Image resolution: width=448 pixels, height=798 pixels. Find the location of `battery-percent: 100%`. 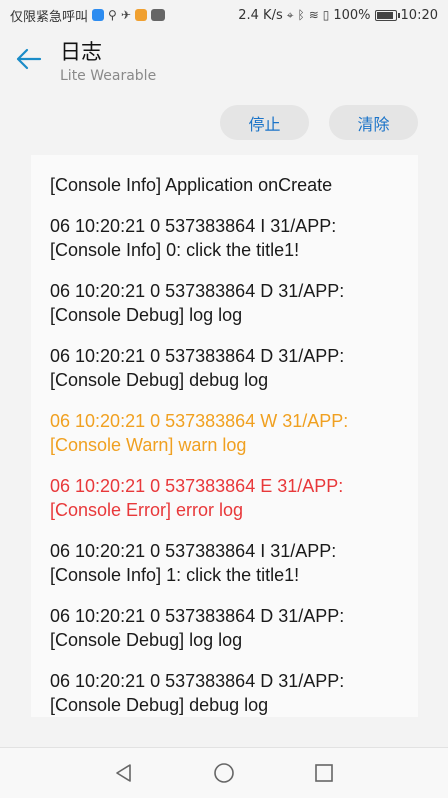

battery-percent: 100% is located at coordinates (352, 15).